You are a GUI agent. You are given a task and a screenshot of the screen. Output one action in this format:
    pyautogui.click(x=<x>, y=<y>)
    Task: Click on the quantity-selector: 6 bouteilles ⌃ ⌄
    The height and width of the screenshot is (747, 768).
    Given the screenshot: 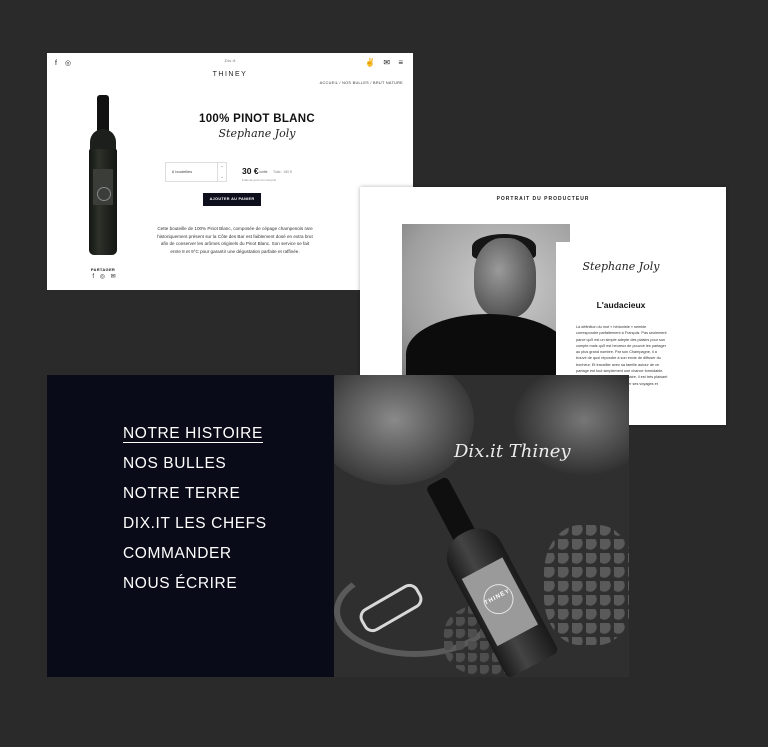 What is the action you would take?
    pyautogui.click(x=196, y=172)
    